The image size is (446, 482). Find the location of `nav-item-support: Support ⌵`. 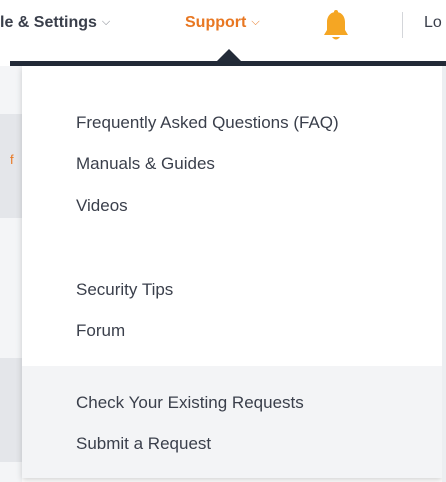

nav-item-support: Support ⌵ is located at coordinates (222, 23).